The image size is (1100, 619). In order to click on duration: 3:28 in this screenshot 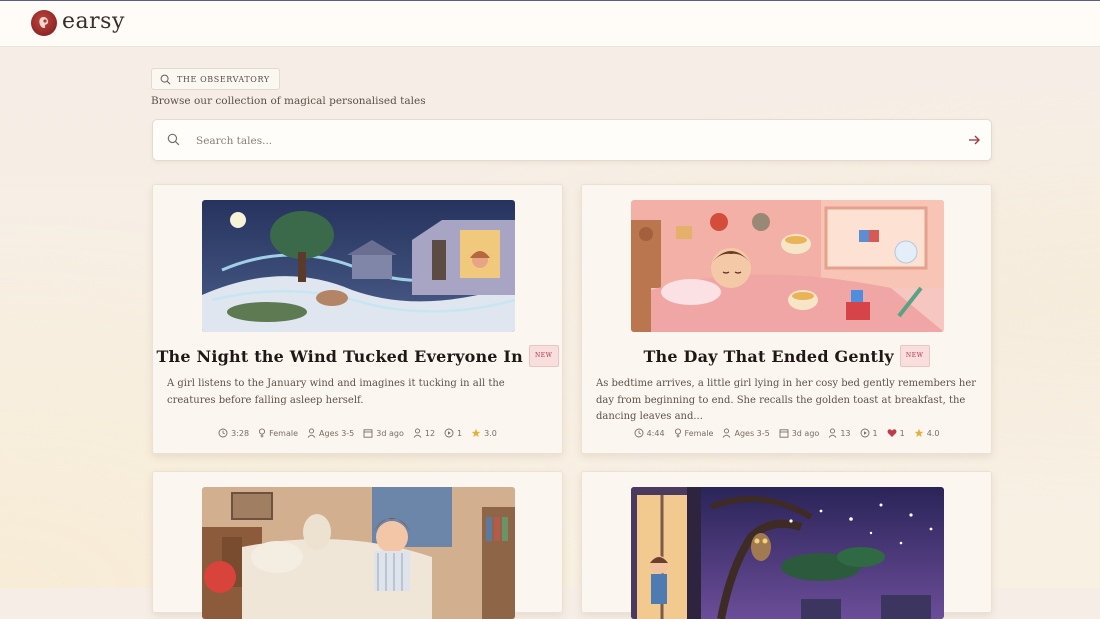, I will do `click(233, 433)`.